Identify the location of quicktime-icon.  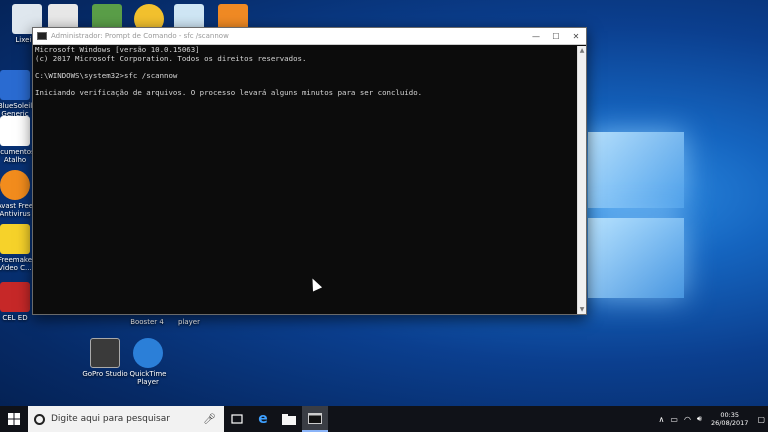
(148, 353).